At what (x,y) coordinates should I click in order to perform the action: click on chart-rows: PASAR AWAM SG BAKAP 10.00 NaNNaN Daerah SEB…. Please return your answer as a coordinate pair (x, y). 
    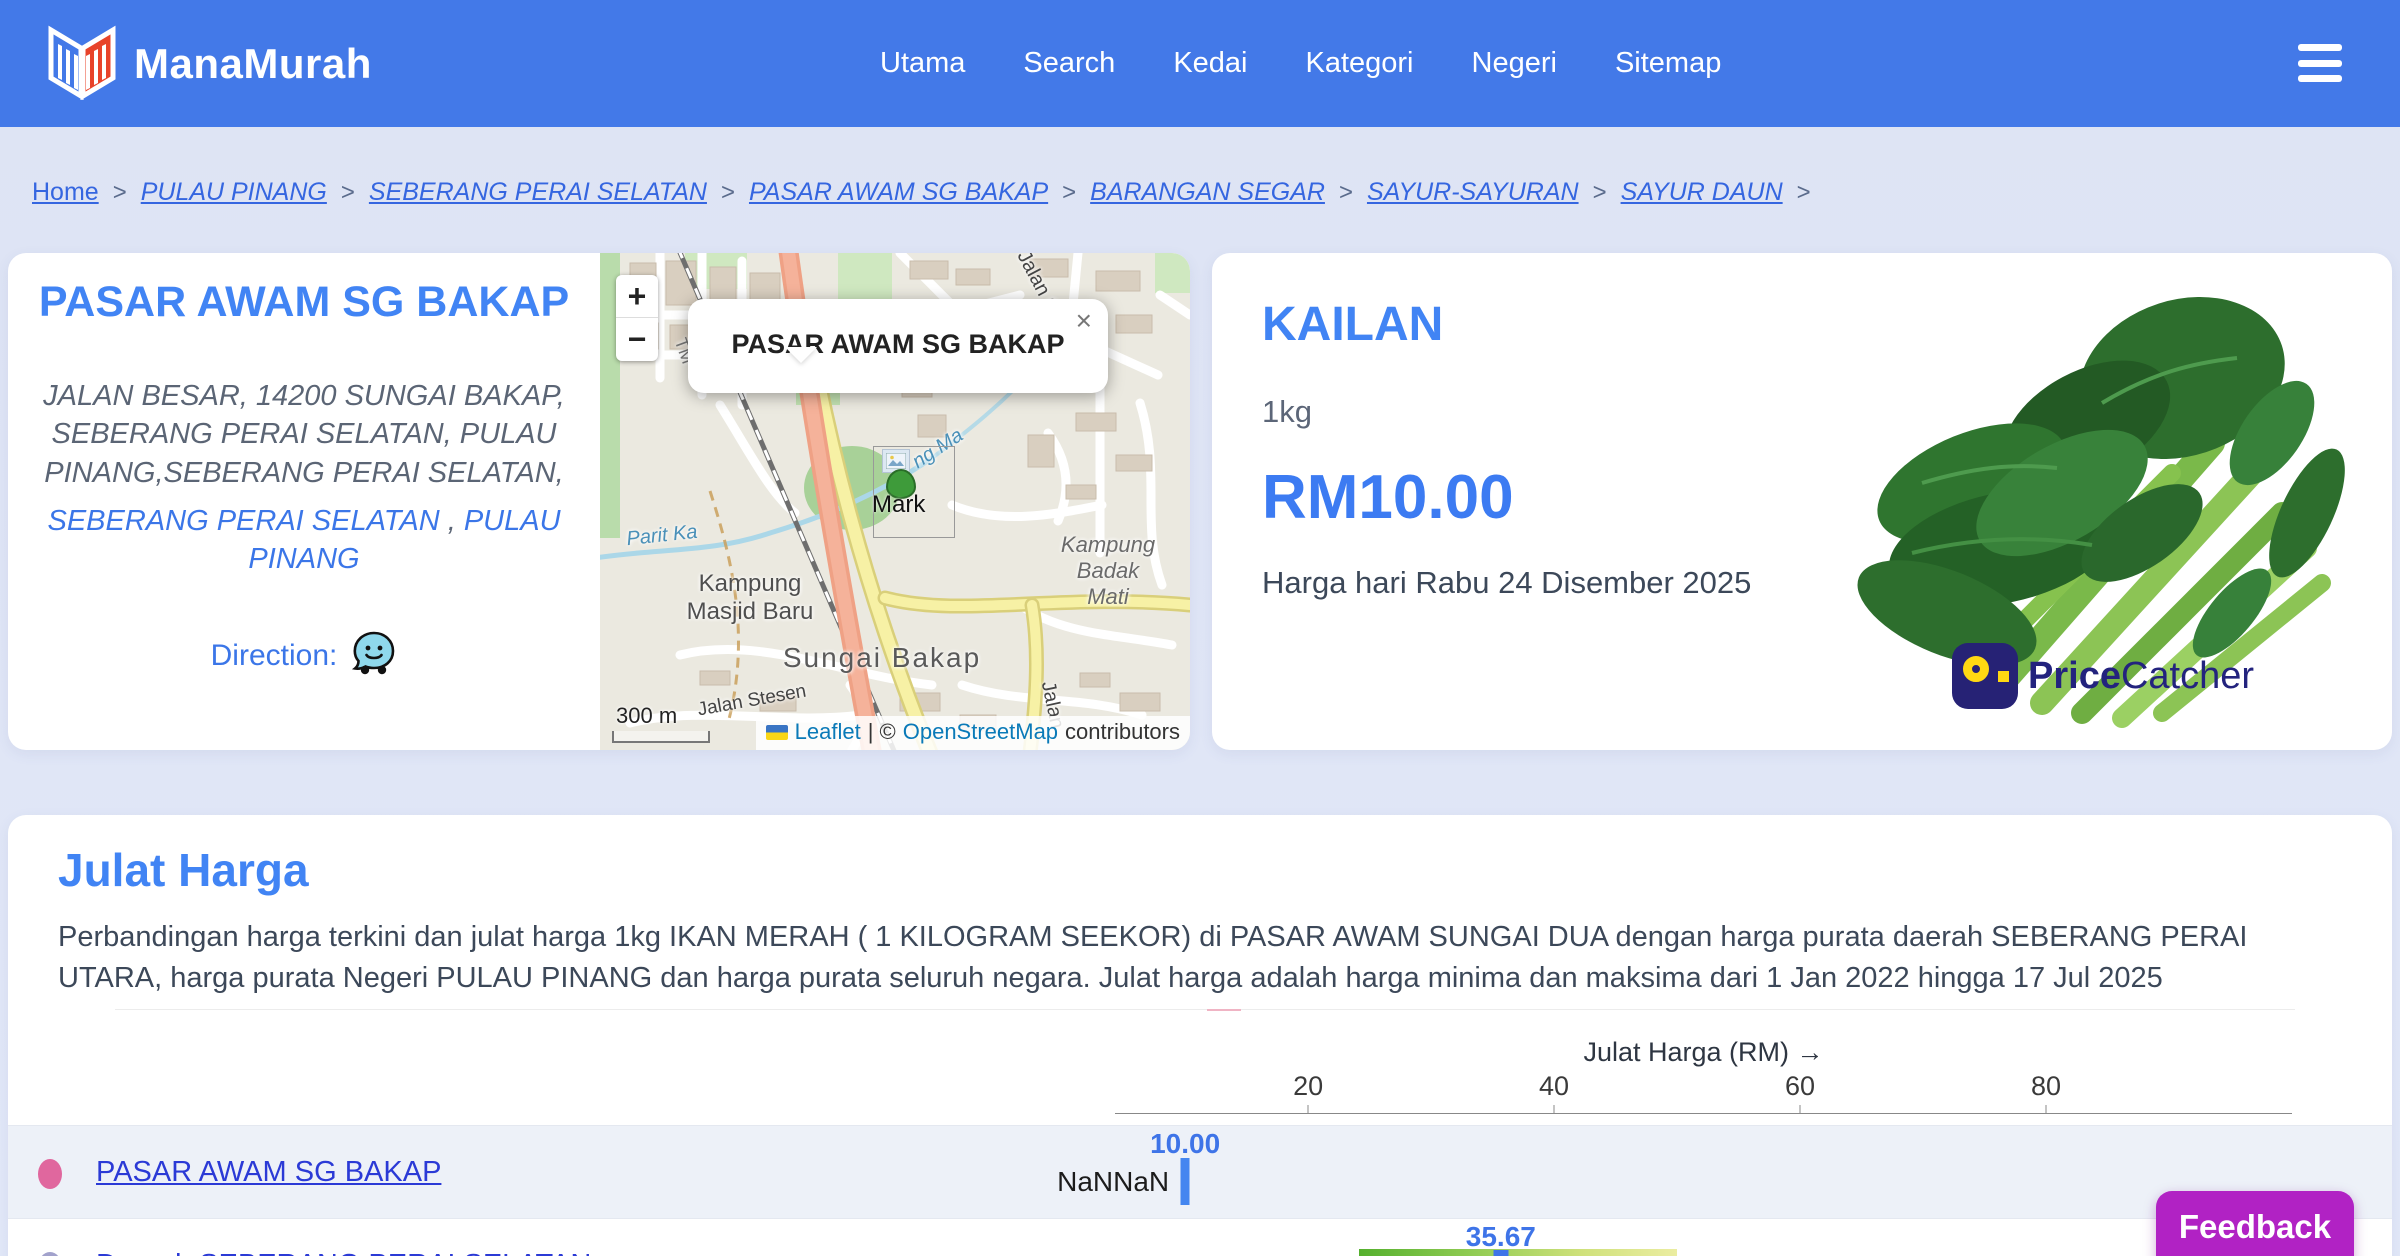
    Looking at the image, I should click on (1200, 1190).